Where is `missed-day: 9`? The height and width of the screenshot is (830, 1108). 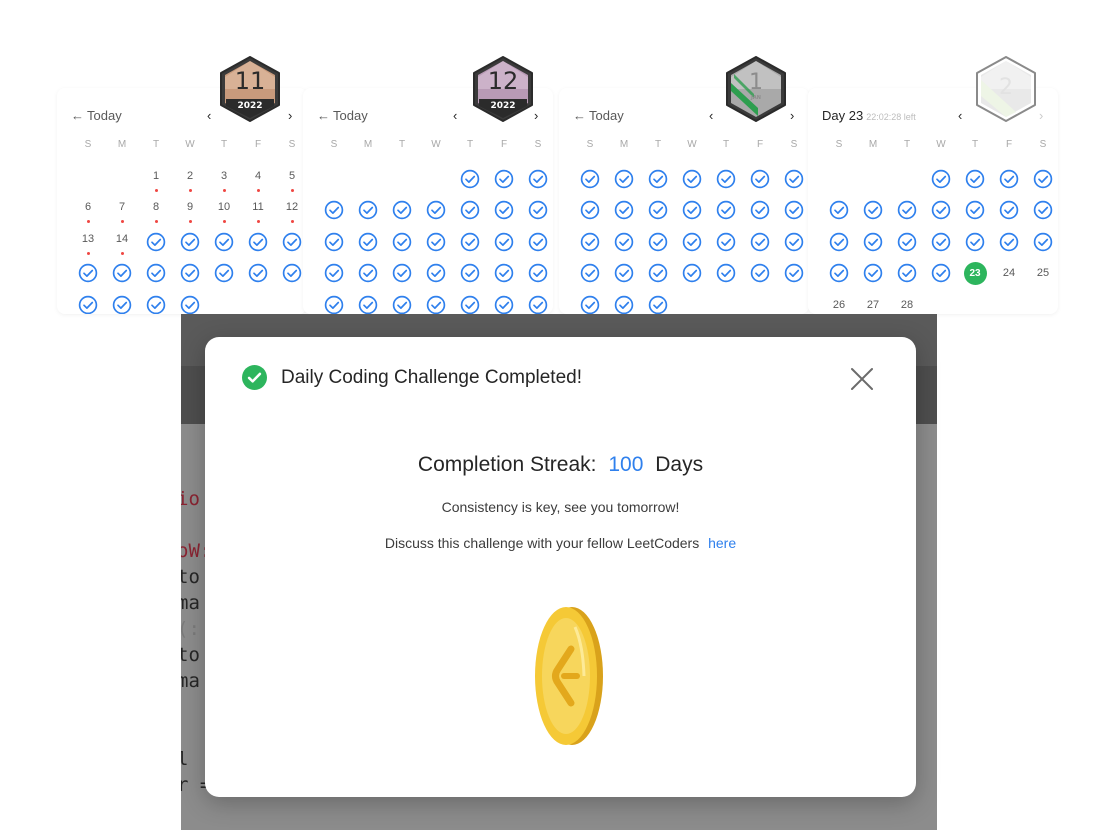 missed-day: 9 is located at coordinates (190, 211).